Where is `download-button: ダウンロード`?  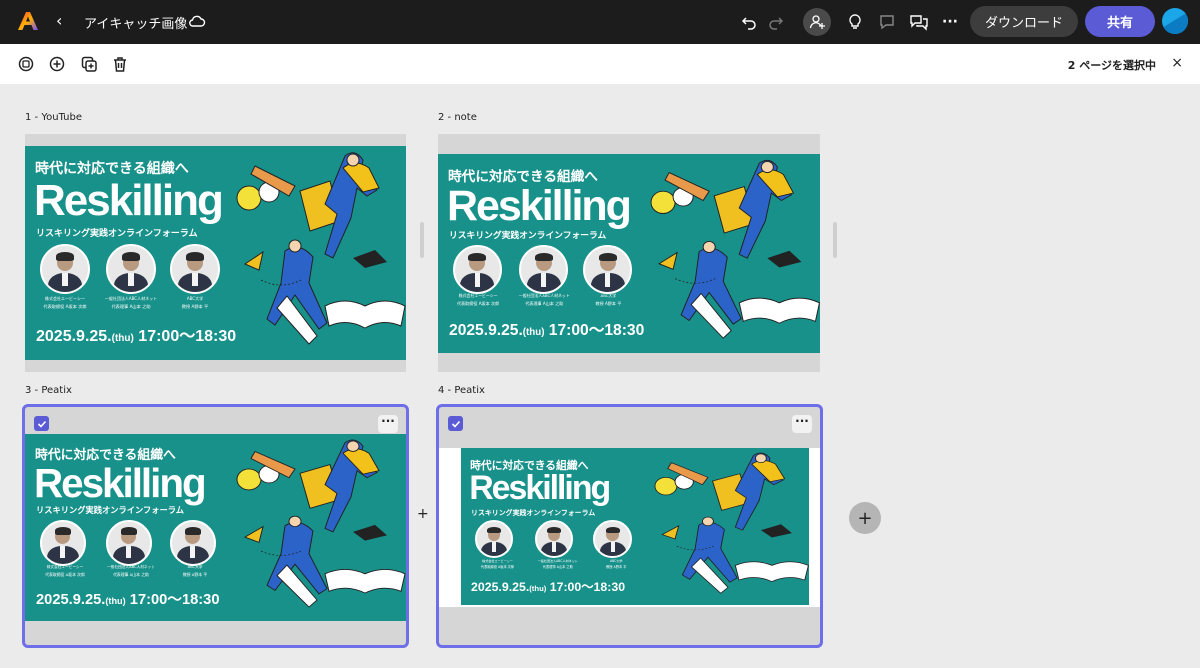
download-button: ダウンロード is located at coordinates (1024, 21).